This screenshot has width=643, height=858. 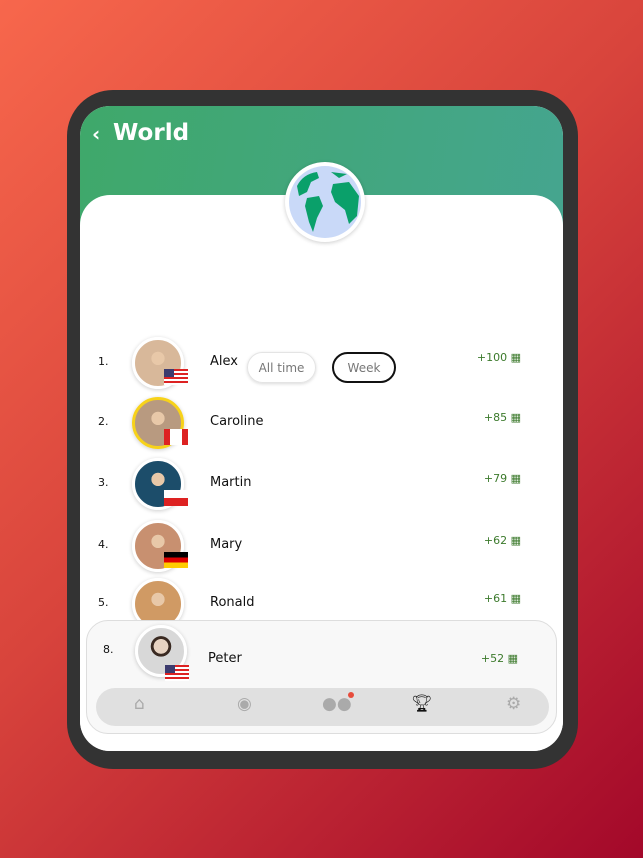 I want to click on rank: 1., so click(x=103, y=361).